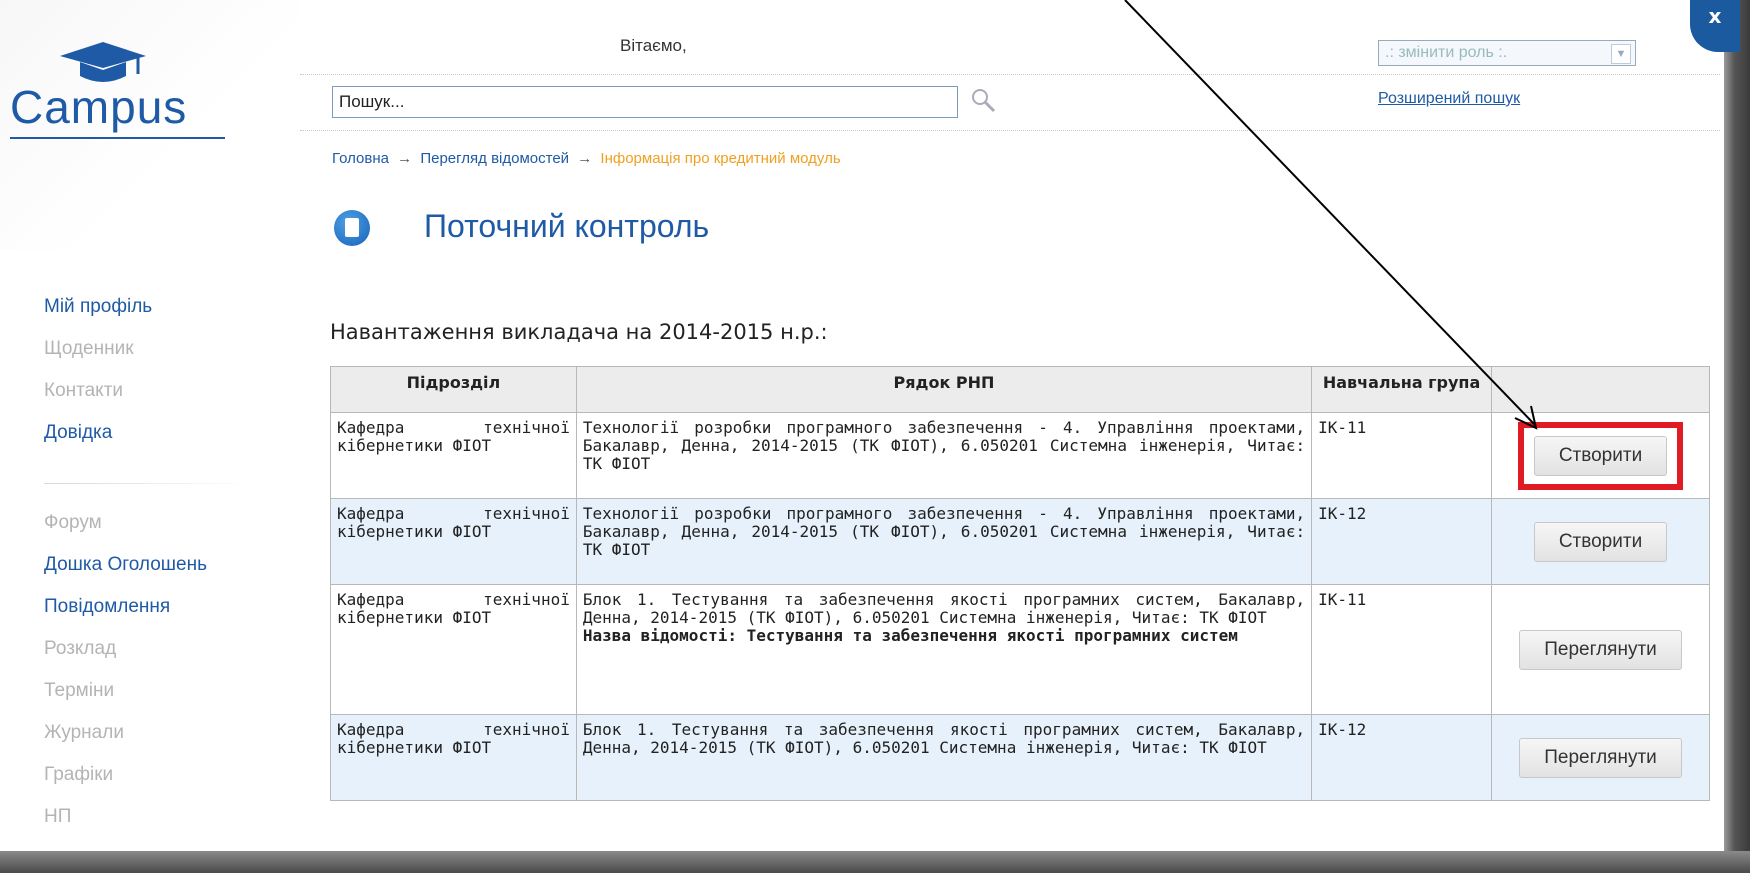 This screenshot has height=873, width=1750. I want to click on graduation-cap-icon, so click(103, 62).